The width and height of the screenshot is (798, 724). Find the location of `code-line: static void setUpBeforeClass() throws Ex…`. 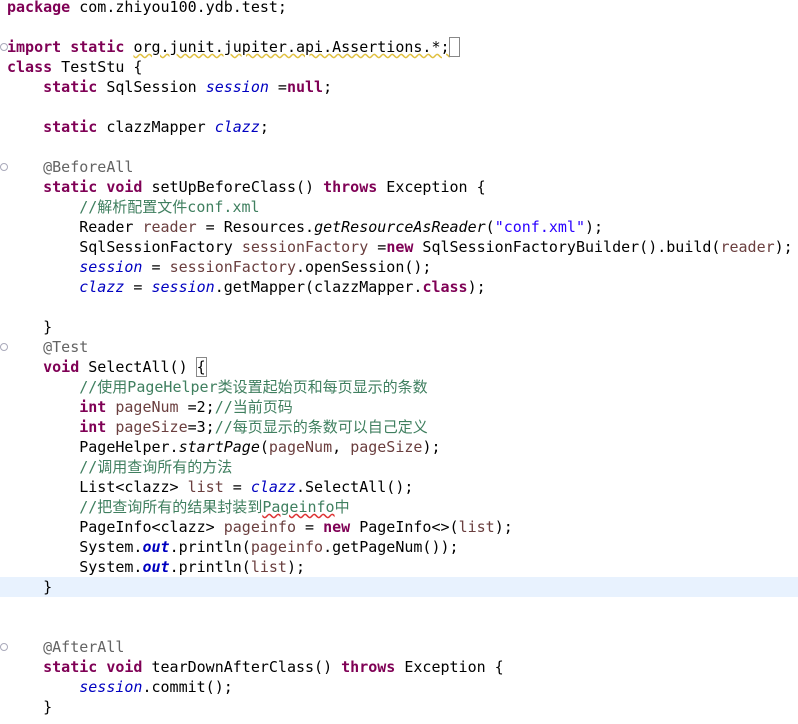

code-line: static void setUpBeforeClass() throws Ex… is located at coordinates (399, 187).